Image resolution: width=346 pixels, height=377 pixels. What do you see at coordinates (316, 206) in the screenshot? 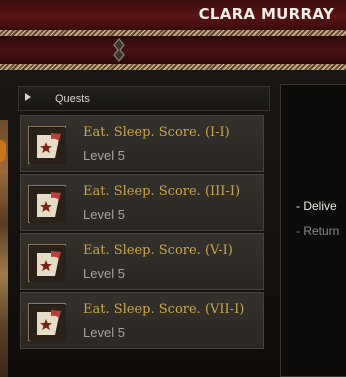
I see `objective-deliver: - Delive` at bounding box center [316, 206].